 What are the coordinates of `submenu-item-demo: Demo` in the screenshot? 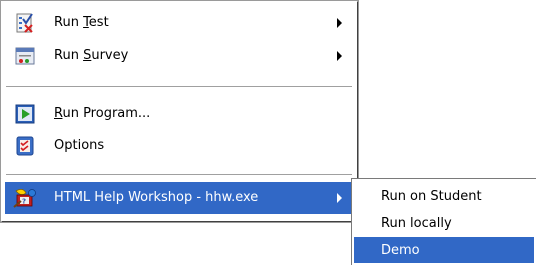 It's located at (444, 250).